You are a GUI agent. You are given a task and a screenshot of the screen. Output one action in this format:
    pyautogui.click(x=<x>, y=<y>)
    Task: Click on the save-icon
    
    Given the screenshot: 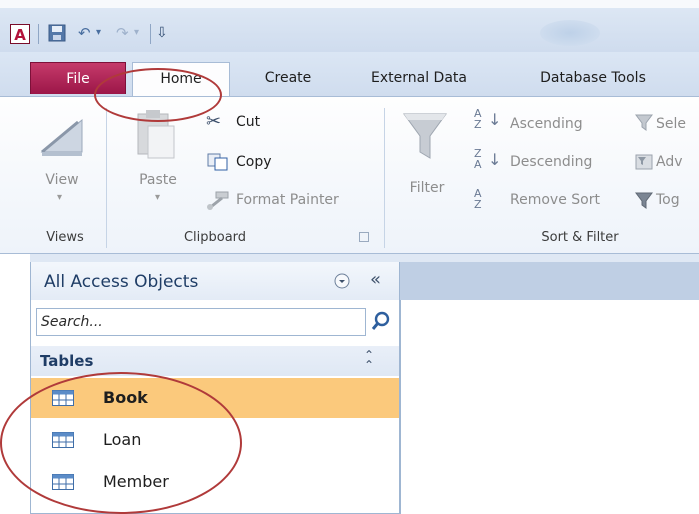 What is the action you would take?
    pyautogui.click(x=57, y=33)
    